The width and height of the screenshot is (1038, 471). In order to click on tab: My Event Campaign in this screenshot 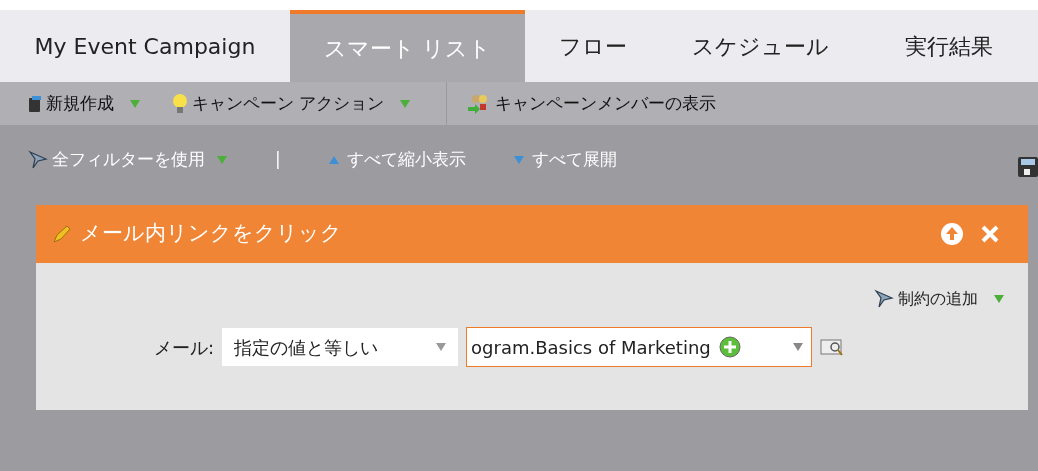, I will do `click(145, 46)`.